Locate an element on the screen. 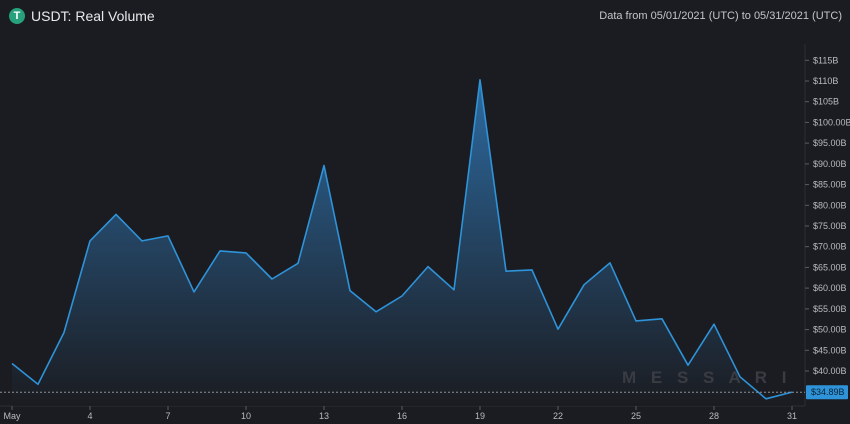  x-tick-label: 13 is located at coordinates (324, 416).